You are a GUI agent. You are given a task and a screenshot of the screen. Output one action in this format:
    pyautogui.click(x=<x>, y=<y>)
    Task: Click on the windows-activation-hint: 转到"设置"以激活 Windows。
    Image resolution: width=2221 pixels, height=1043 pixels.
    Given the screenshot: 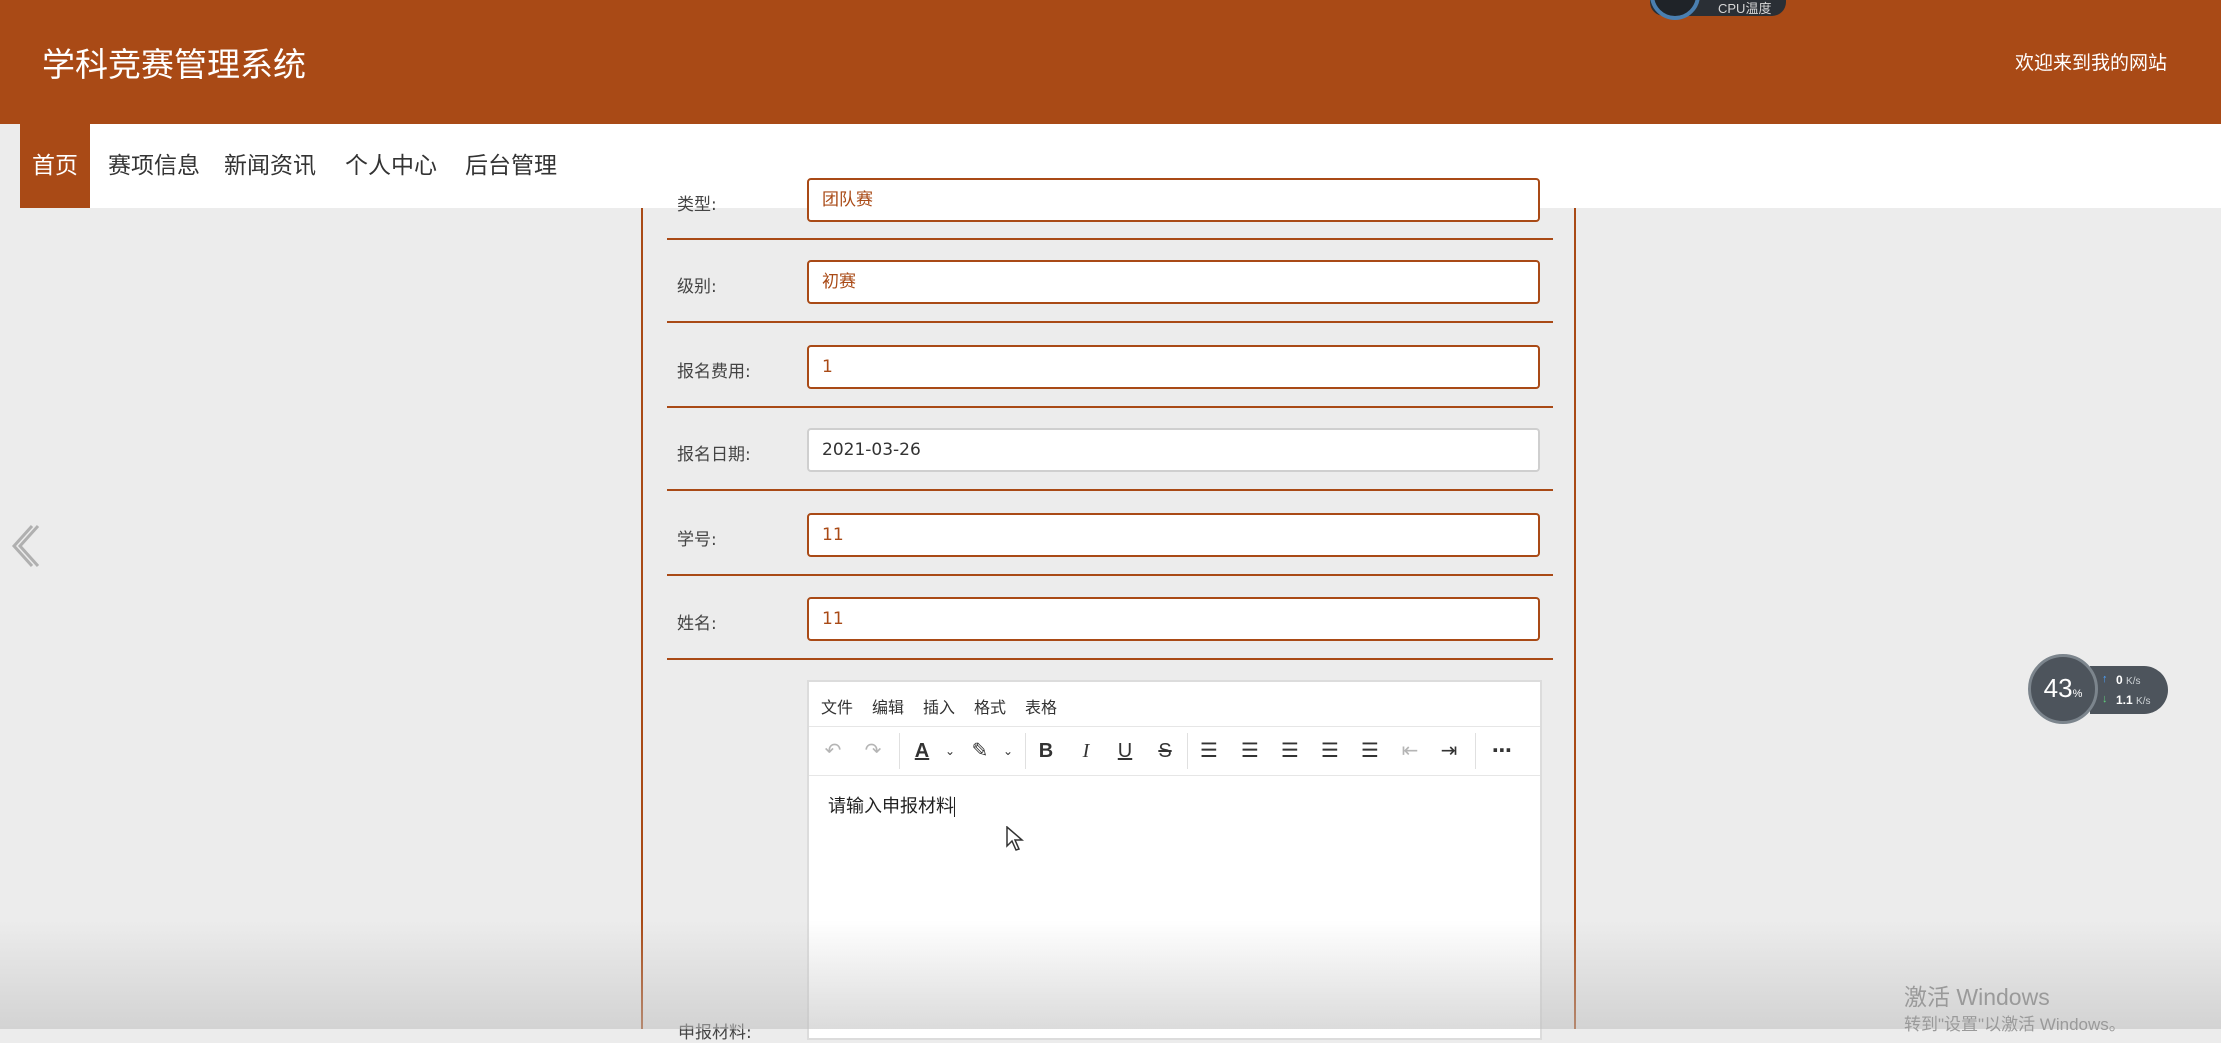 What is the action you would take?
    pyautogui.click(x=2015, y=1024)
    